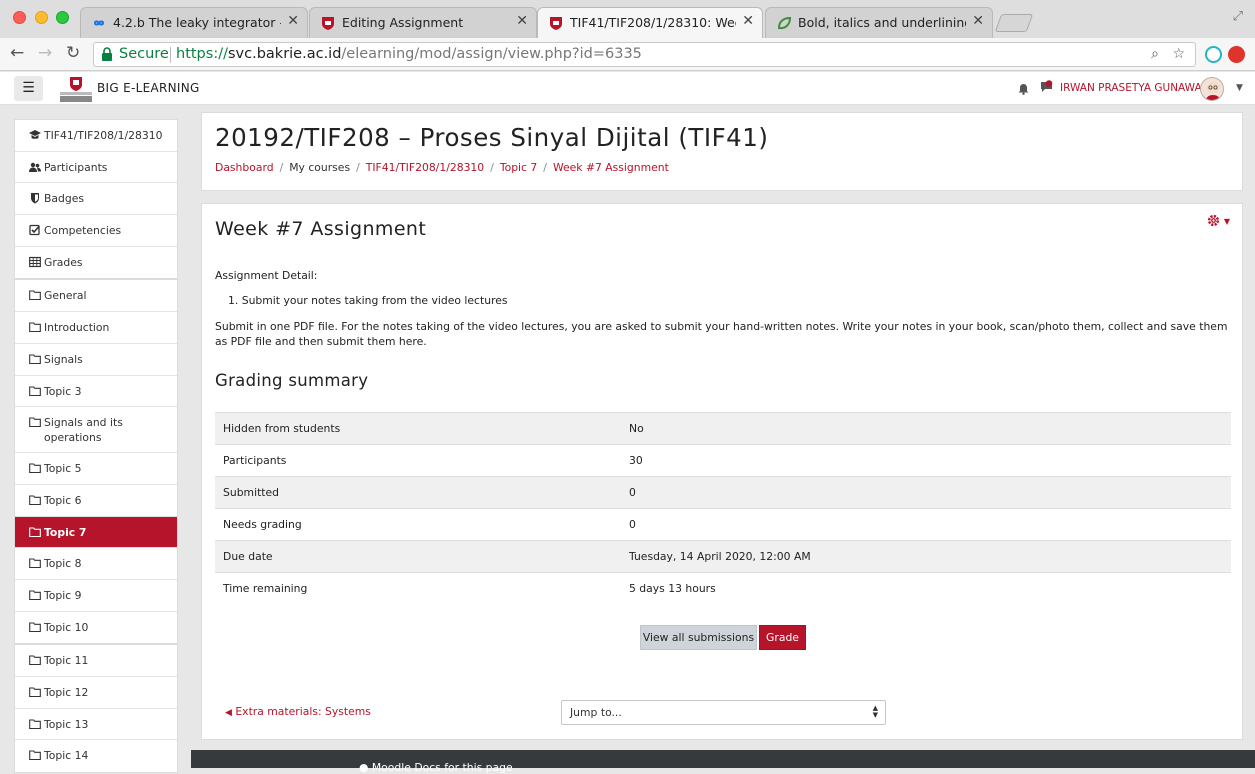  Describe the element at coordinates (926, 428) in the screenshot. I see `row-value: No` at that location.